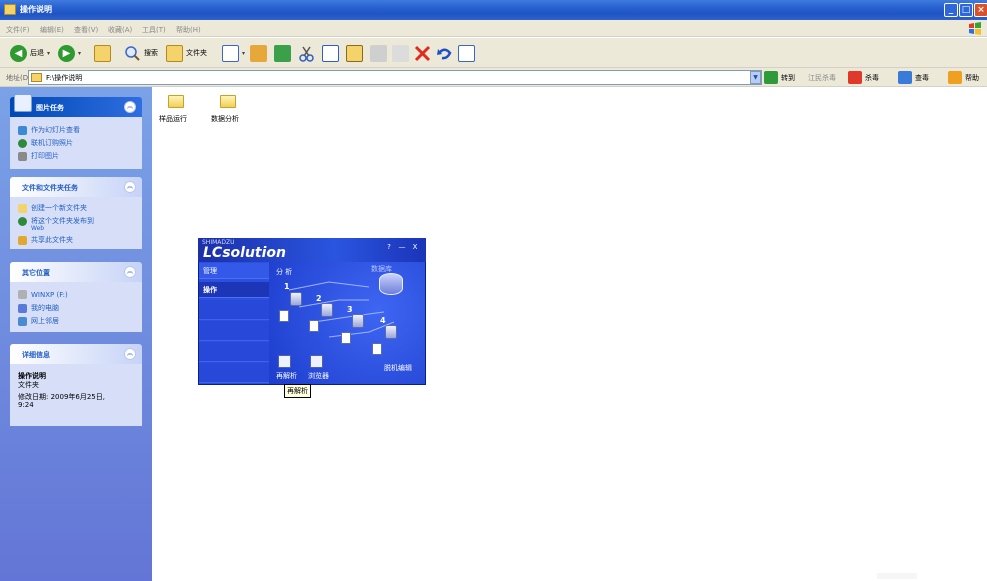 This screenshot has width=987, height=581. I want to click on forward-button: ▶ ▾, so click(69, 53).